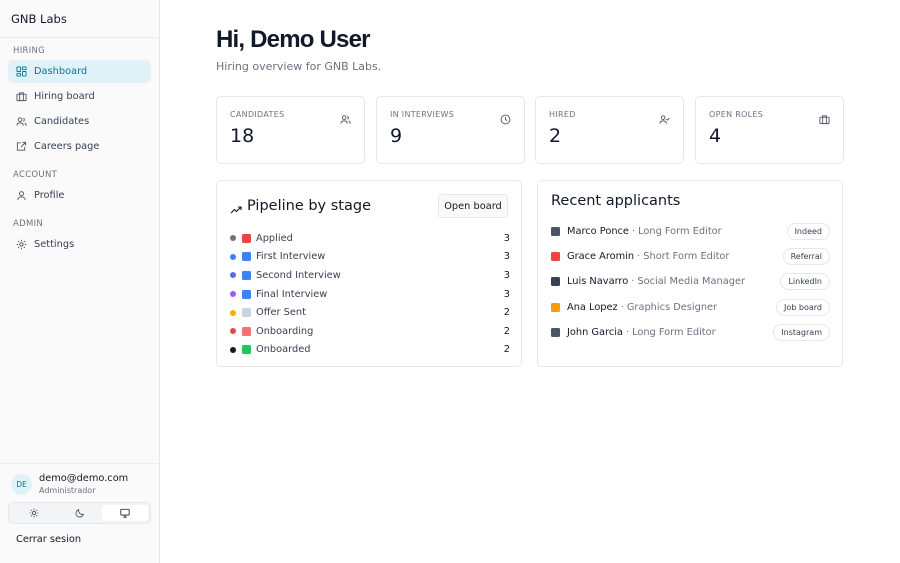 Image resolution: width=900 pixels, height=563 pixels. Describe the element at coordinates (806, 257) in the screenshot. I see `source-badge: Referral` at that location.